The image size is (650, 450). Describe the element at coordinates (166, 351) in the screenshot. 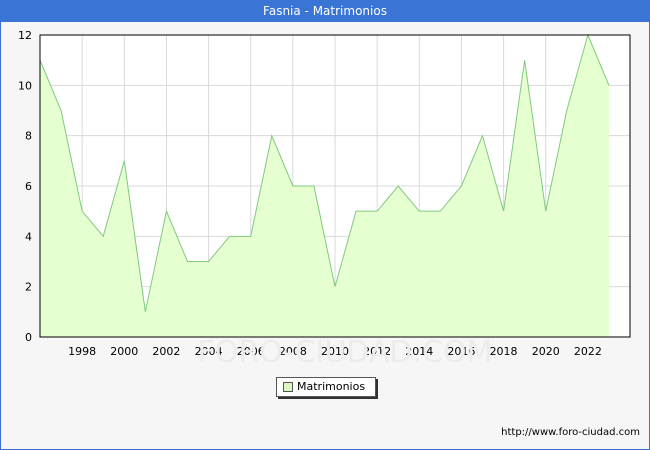

I see `x-tick-label: 2002` at that location.